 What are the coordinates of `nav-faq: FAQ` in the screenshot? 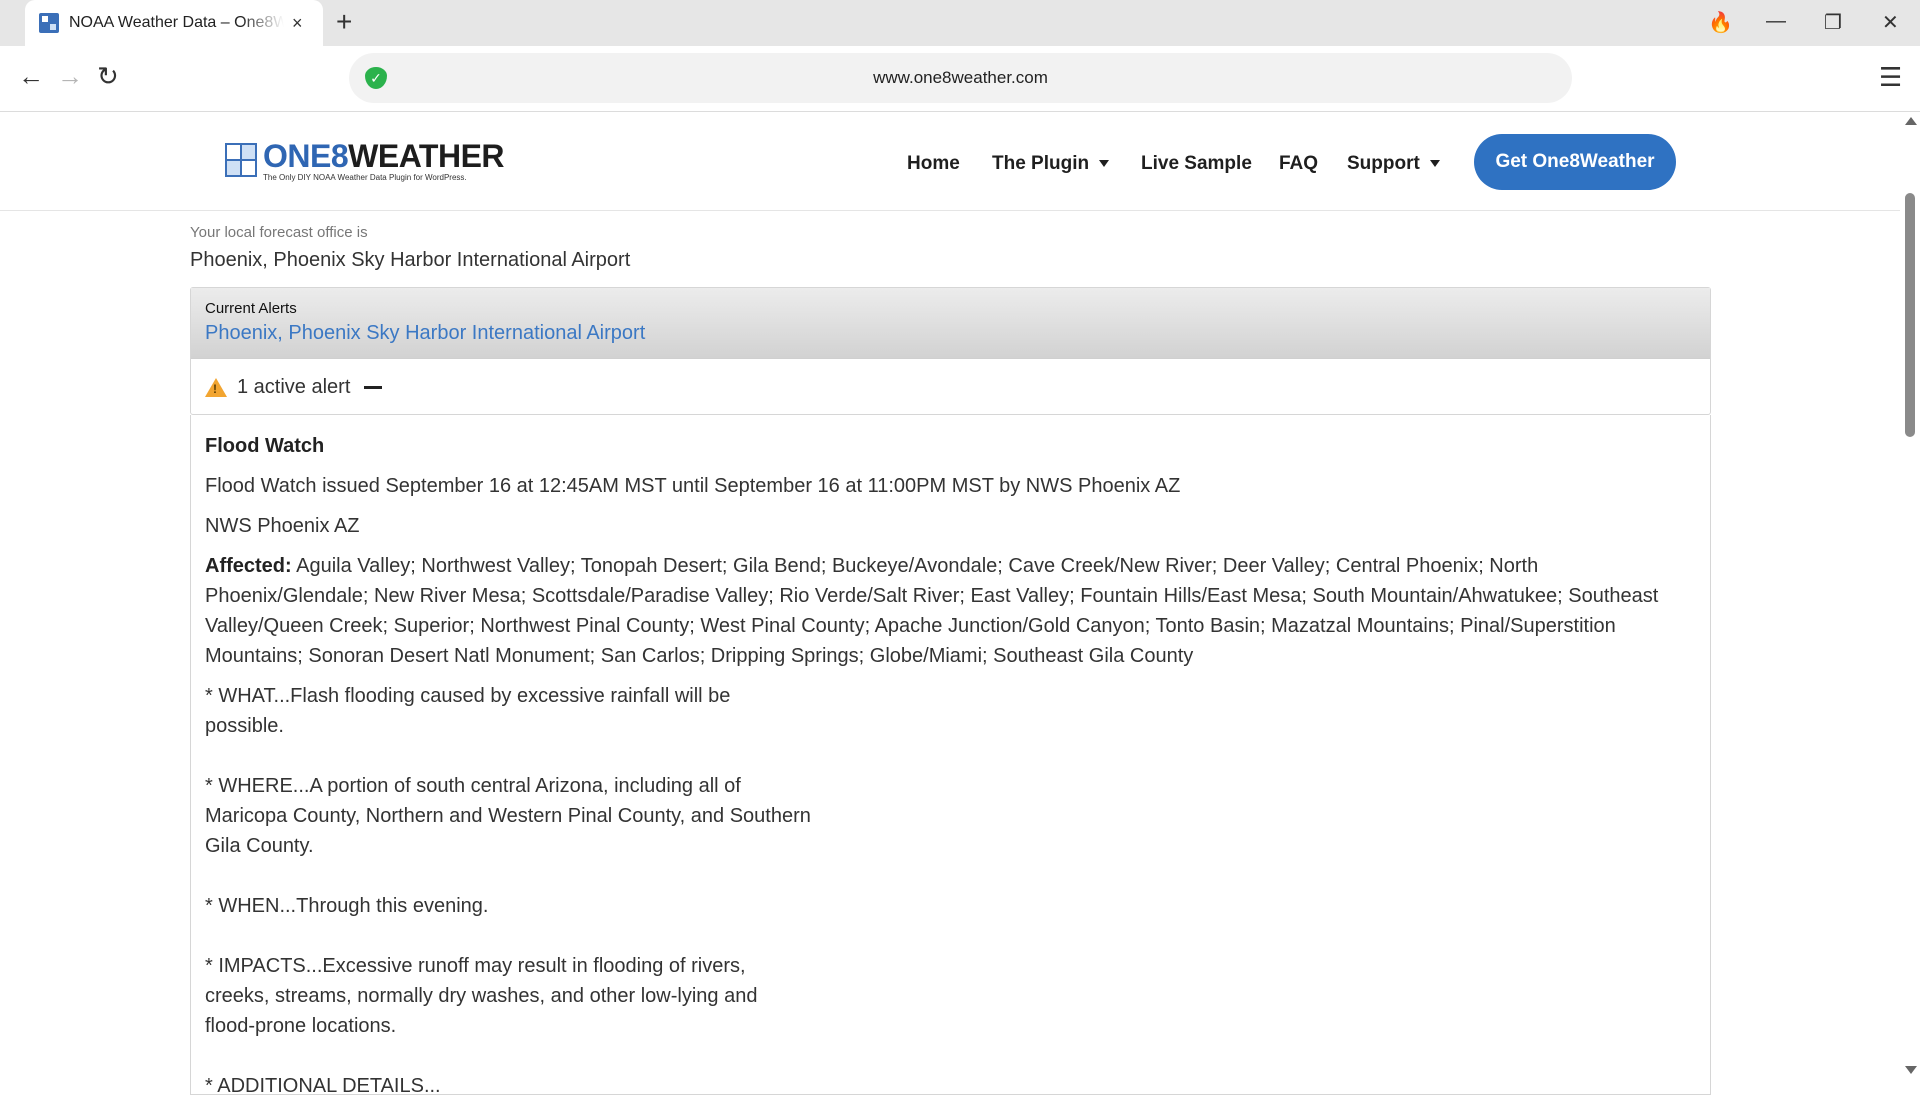 It's located at (1298, 164).